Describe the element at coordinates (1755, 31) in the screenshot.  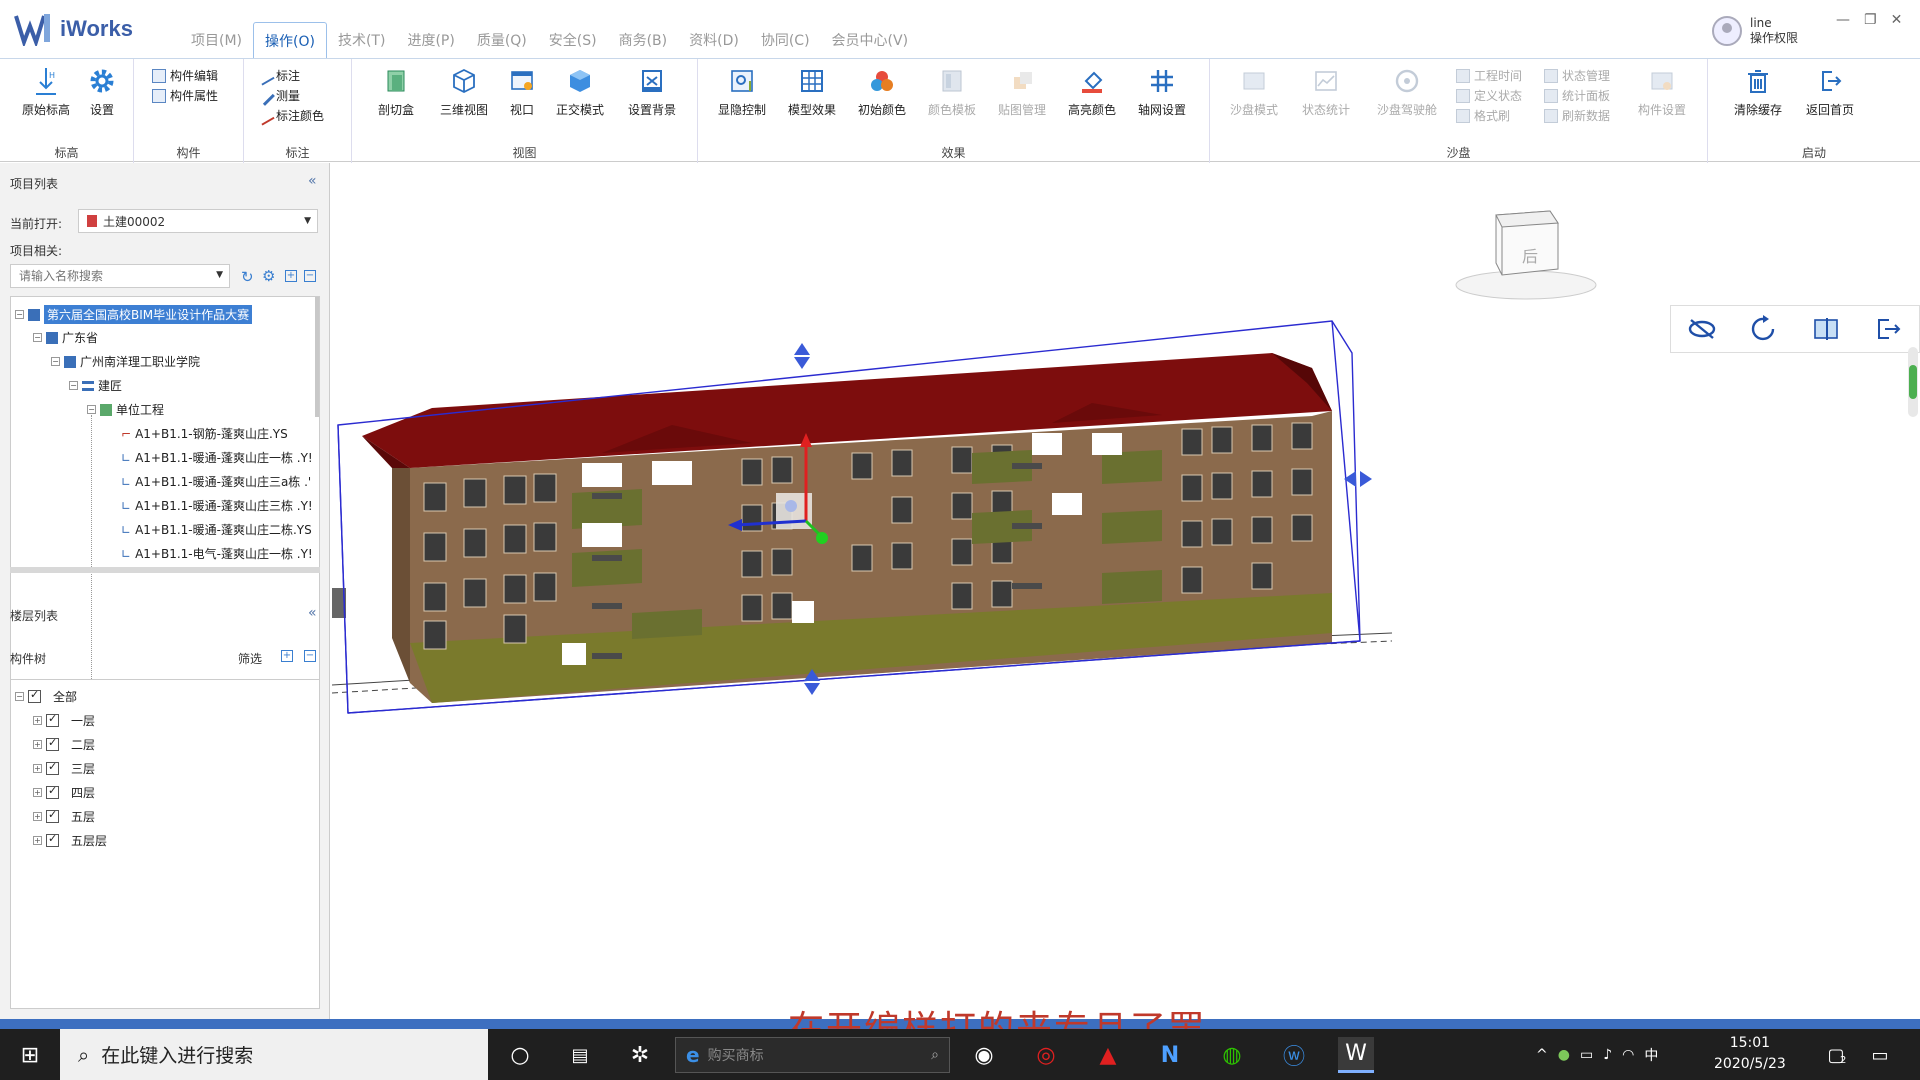
I see `user-info: line 操作权限` at that location.